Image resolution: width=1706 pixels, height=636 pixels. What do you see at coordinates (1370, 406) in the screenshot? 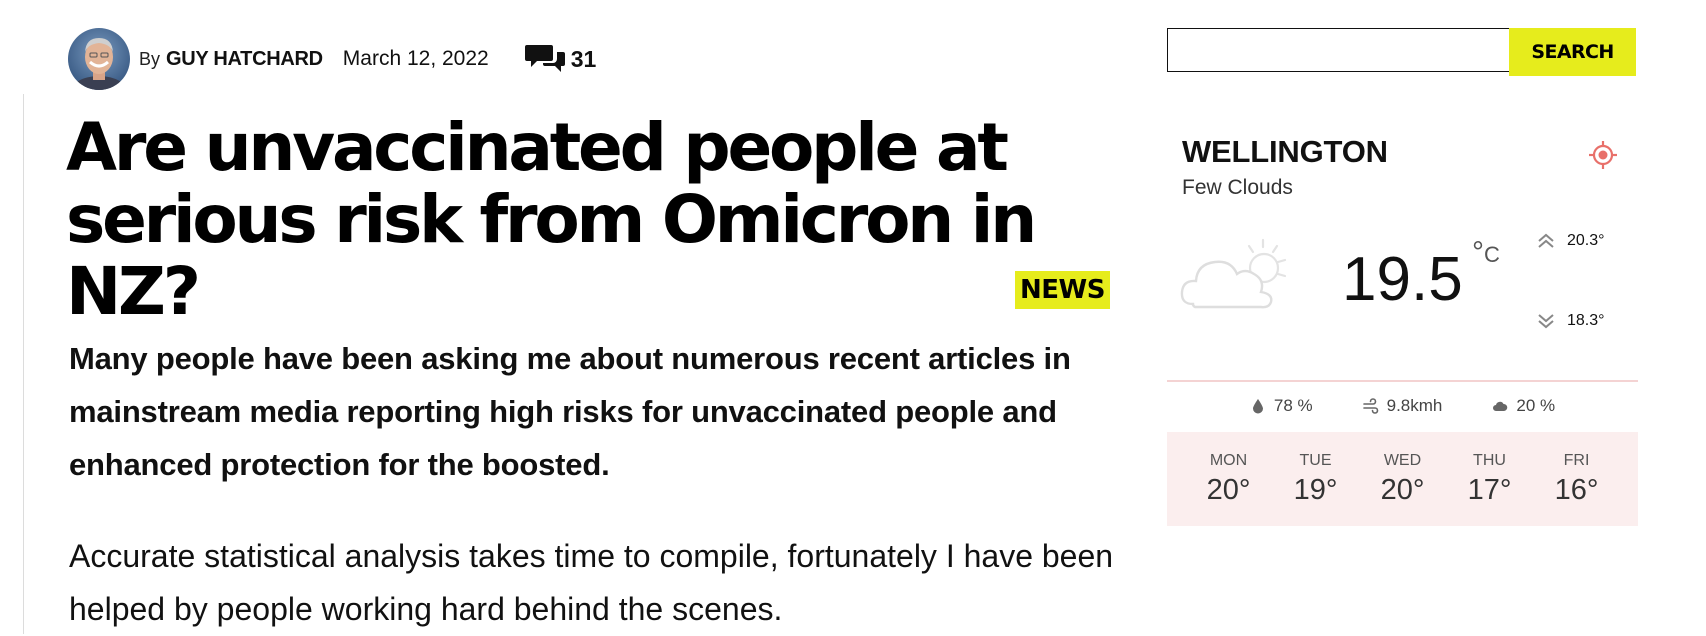
I see `wind-icon` at bounding box center [1370, 406].